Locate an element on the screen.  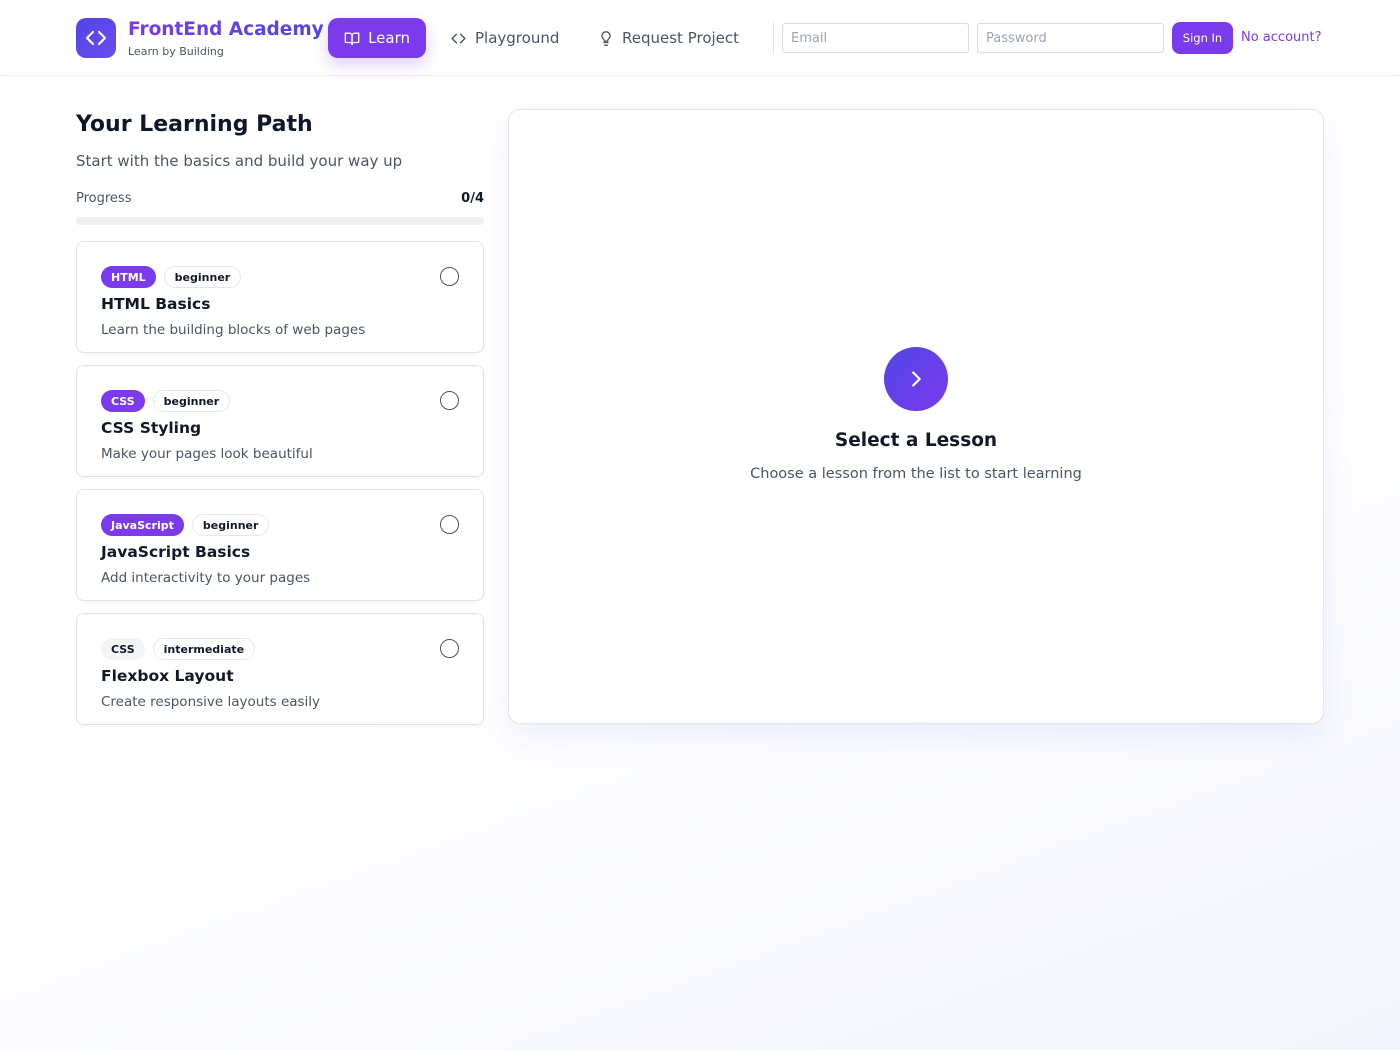
lesson-badges: CSS intermediate is located at coordinates (178, 649).